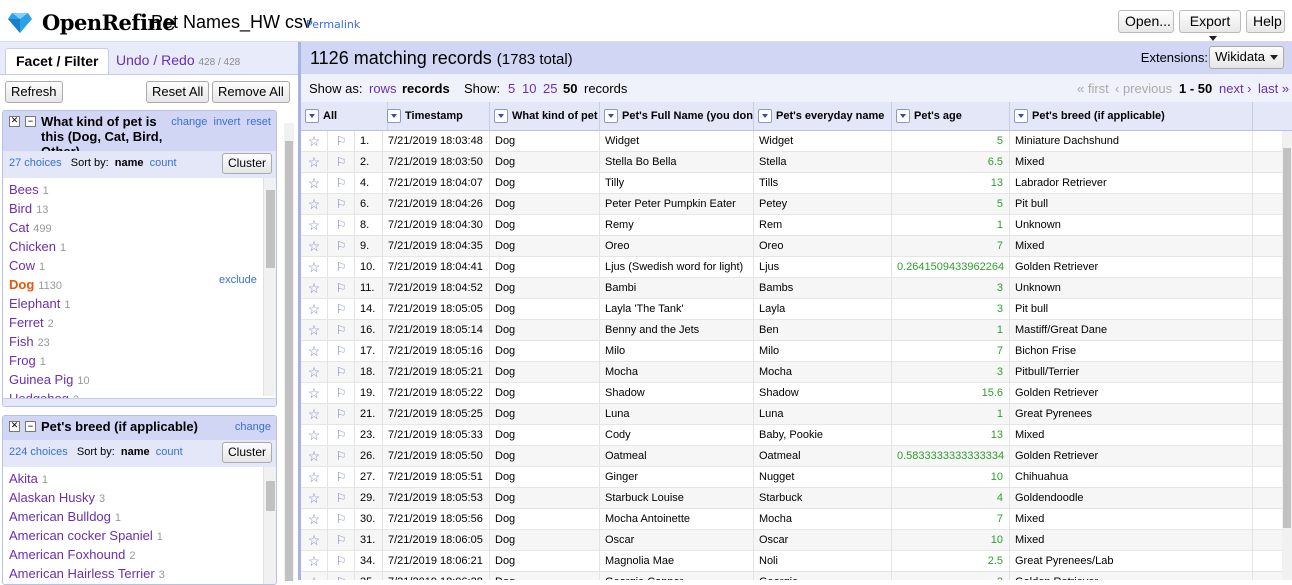 The image size is (1292, 585). What do you see at coordinates (677, 498) in the screenshot?
I see `cell-full-name: Starbuck Louise` at bounding box center [677, 498].